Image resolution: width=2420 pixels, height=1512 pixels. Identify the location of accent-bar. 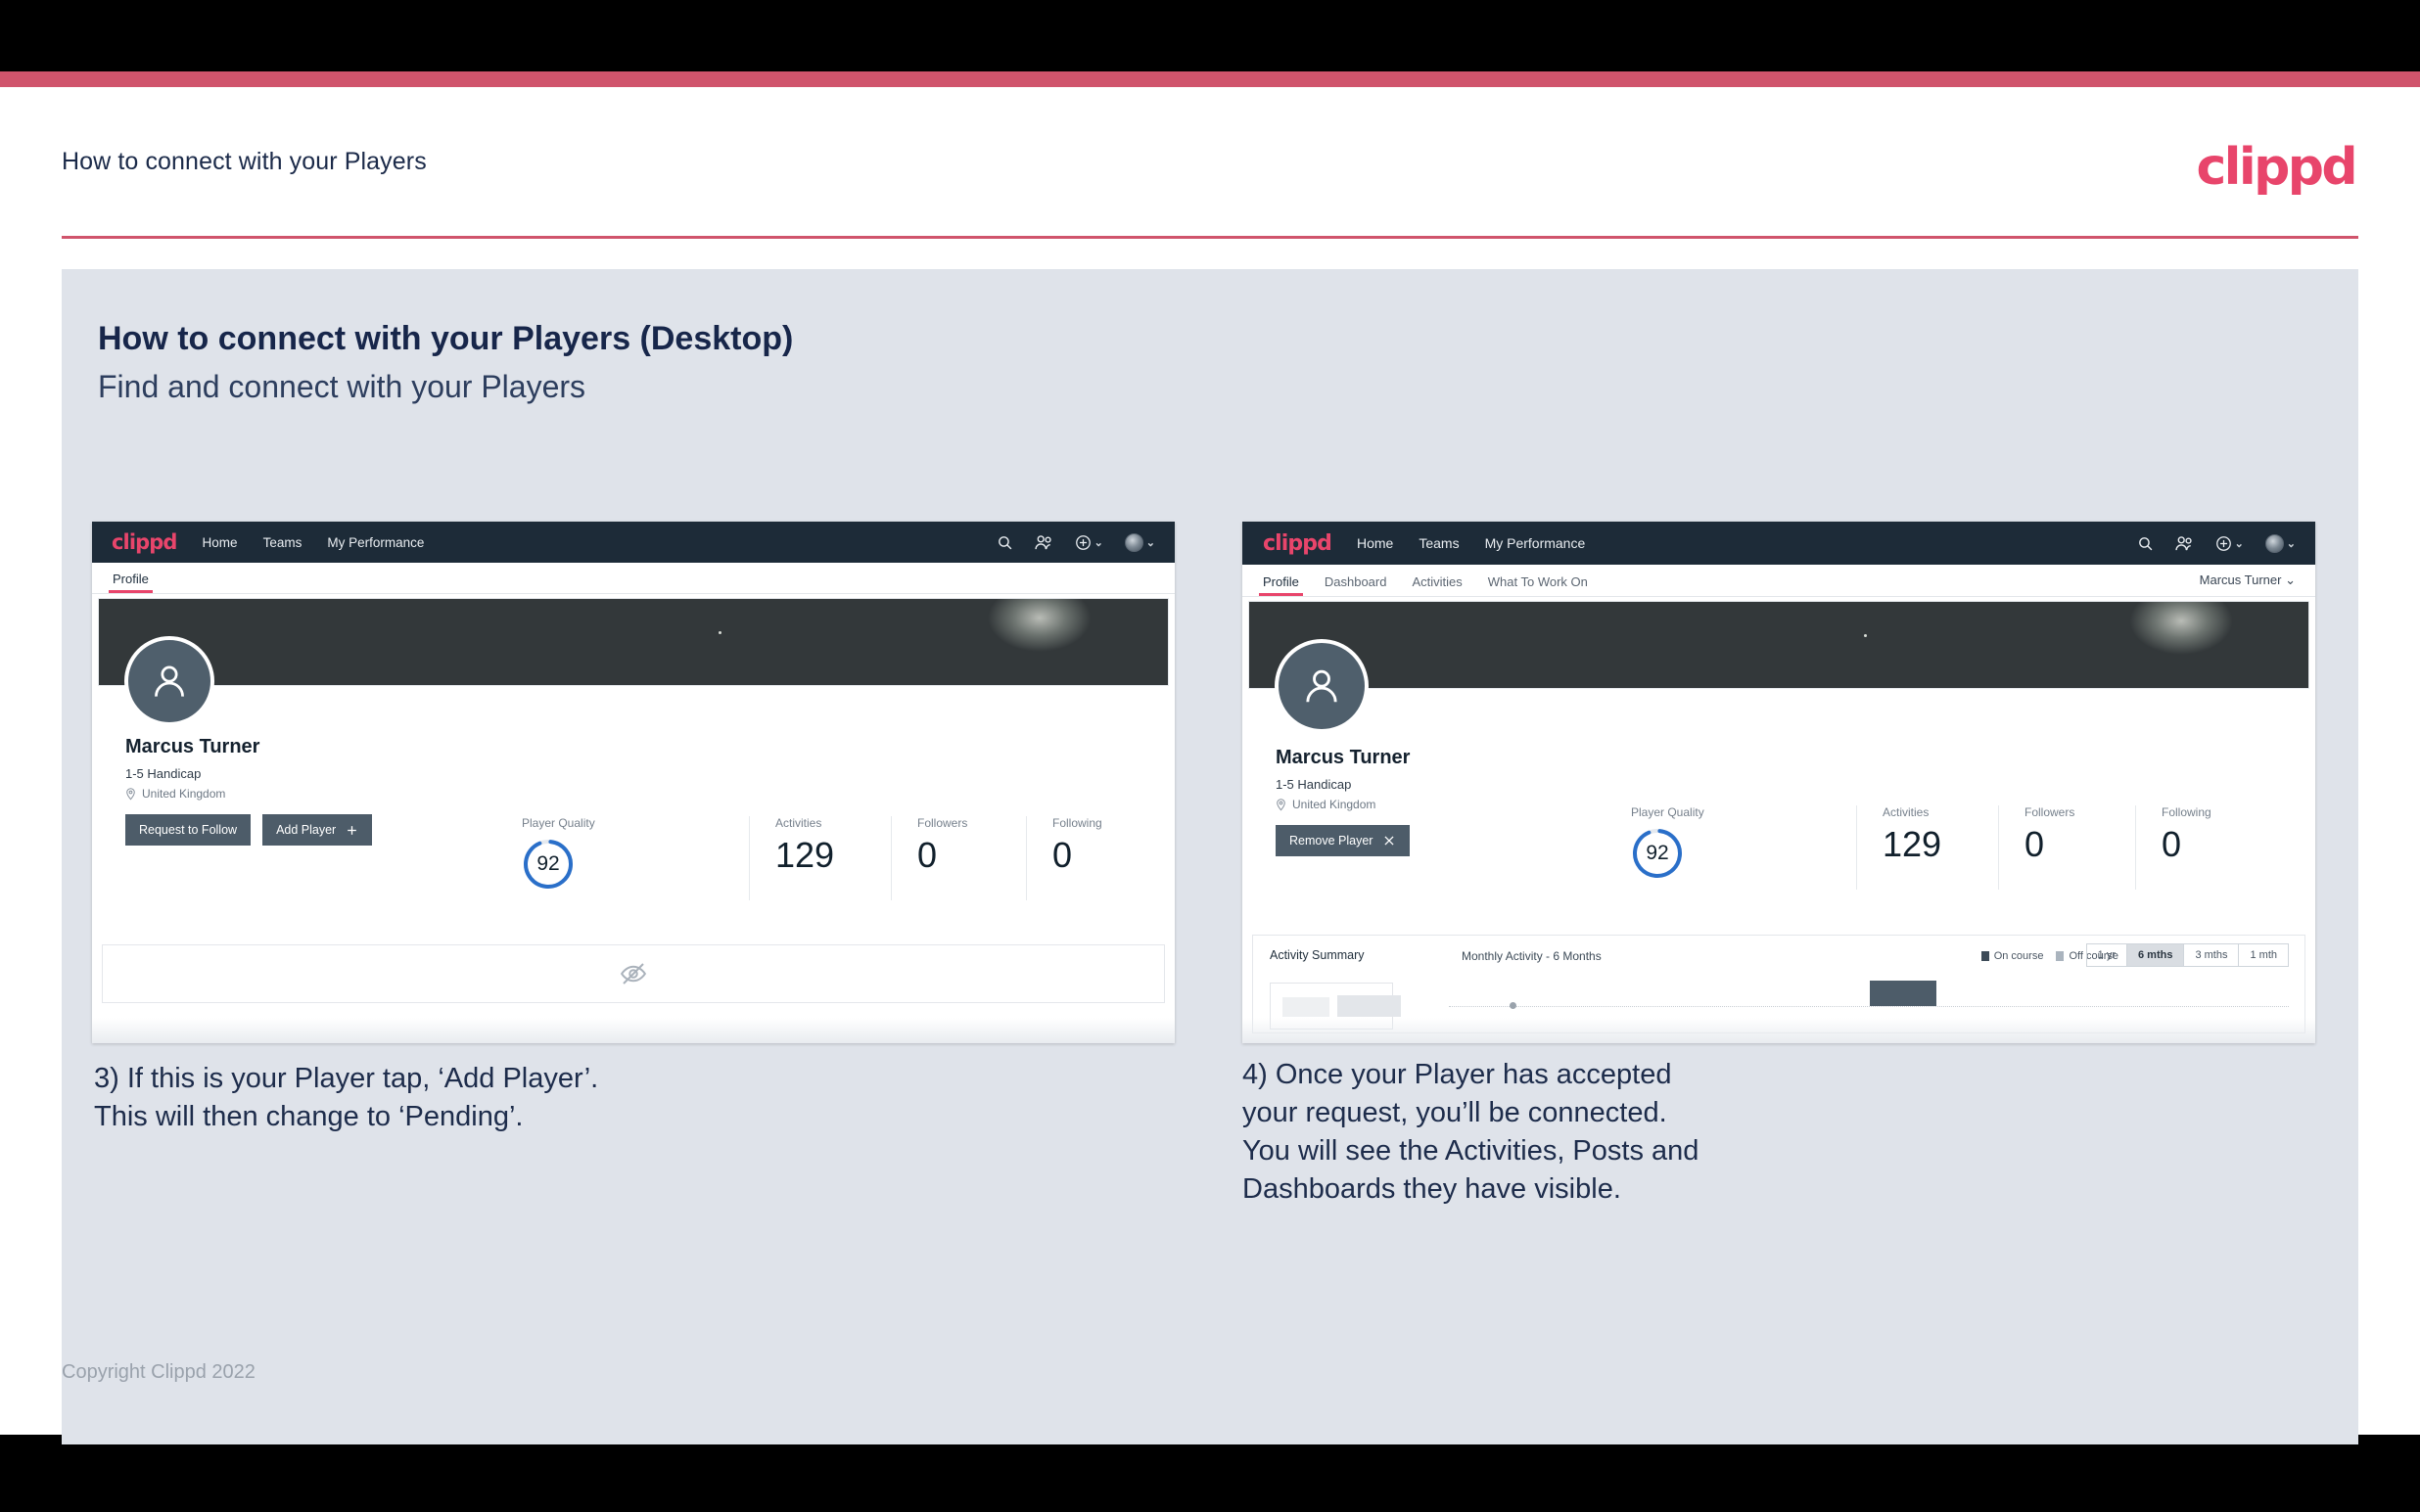
(1210, 79).